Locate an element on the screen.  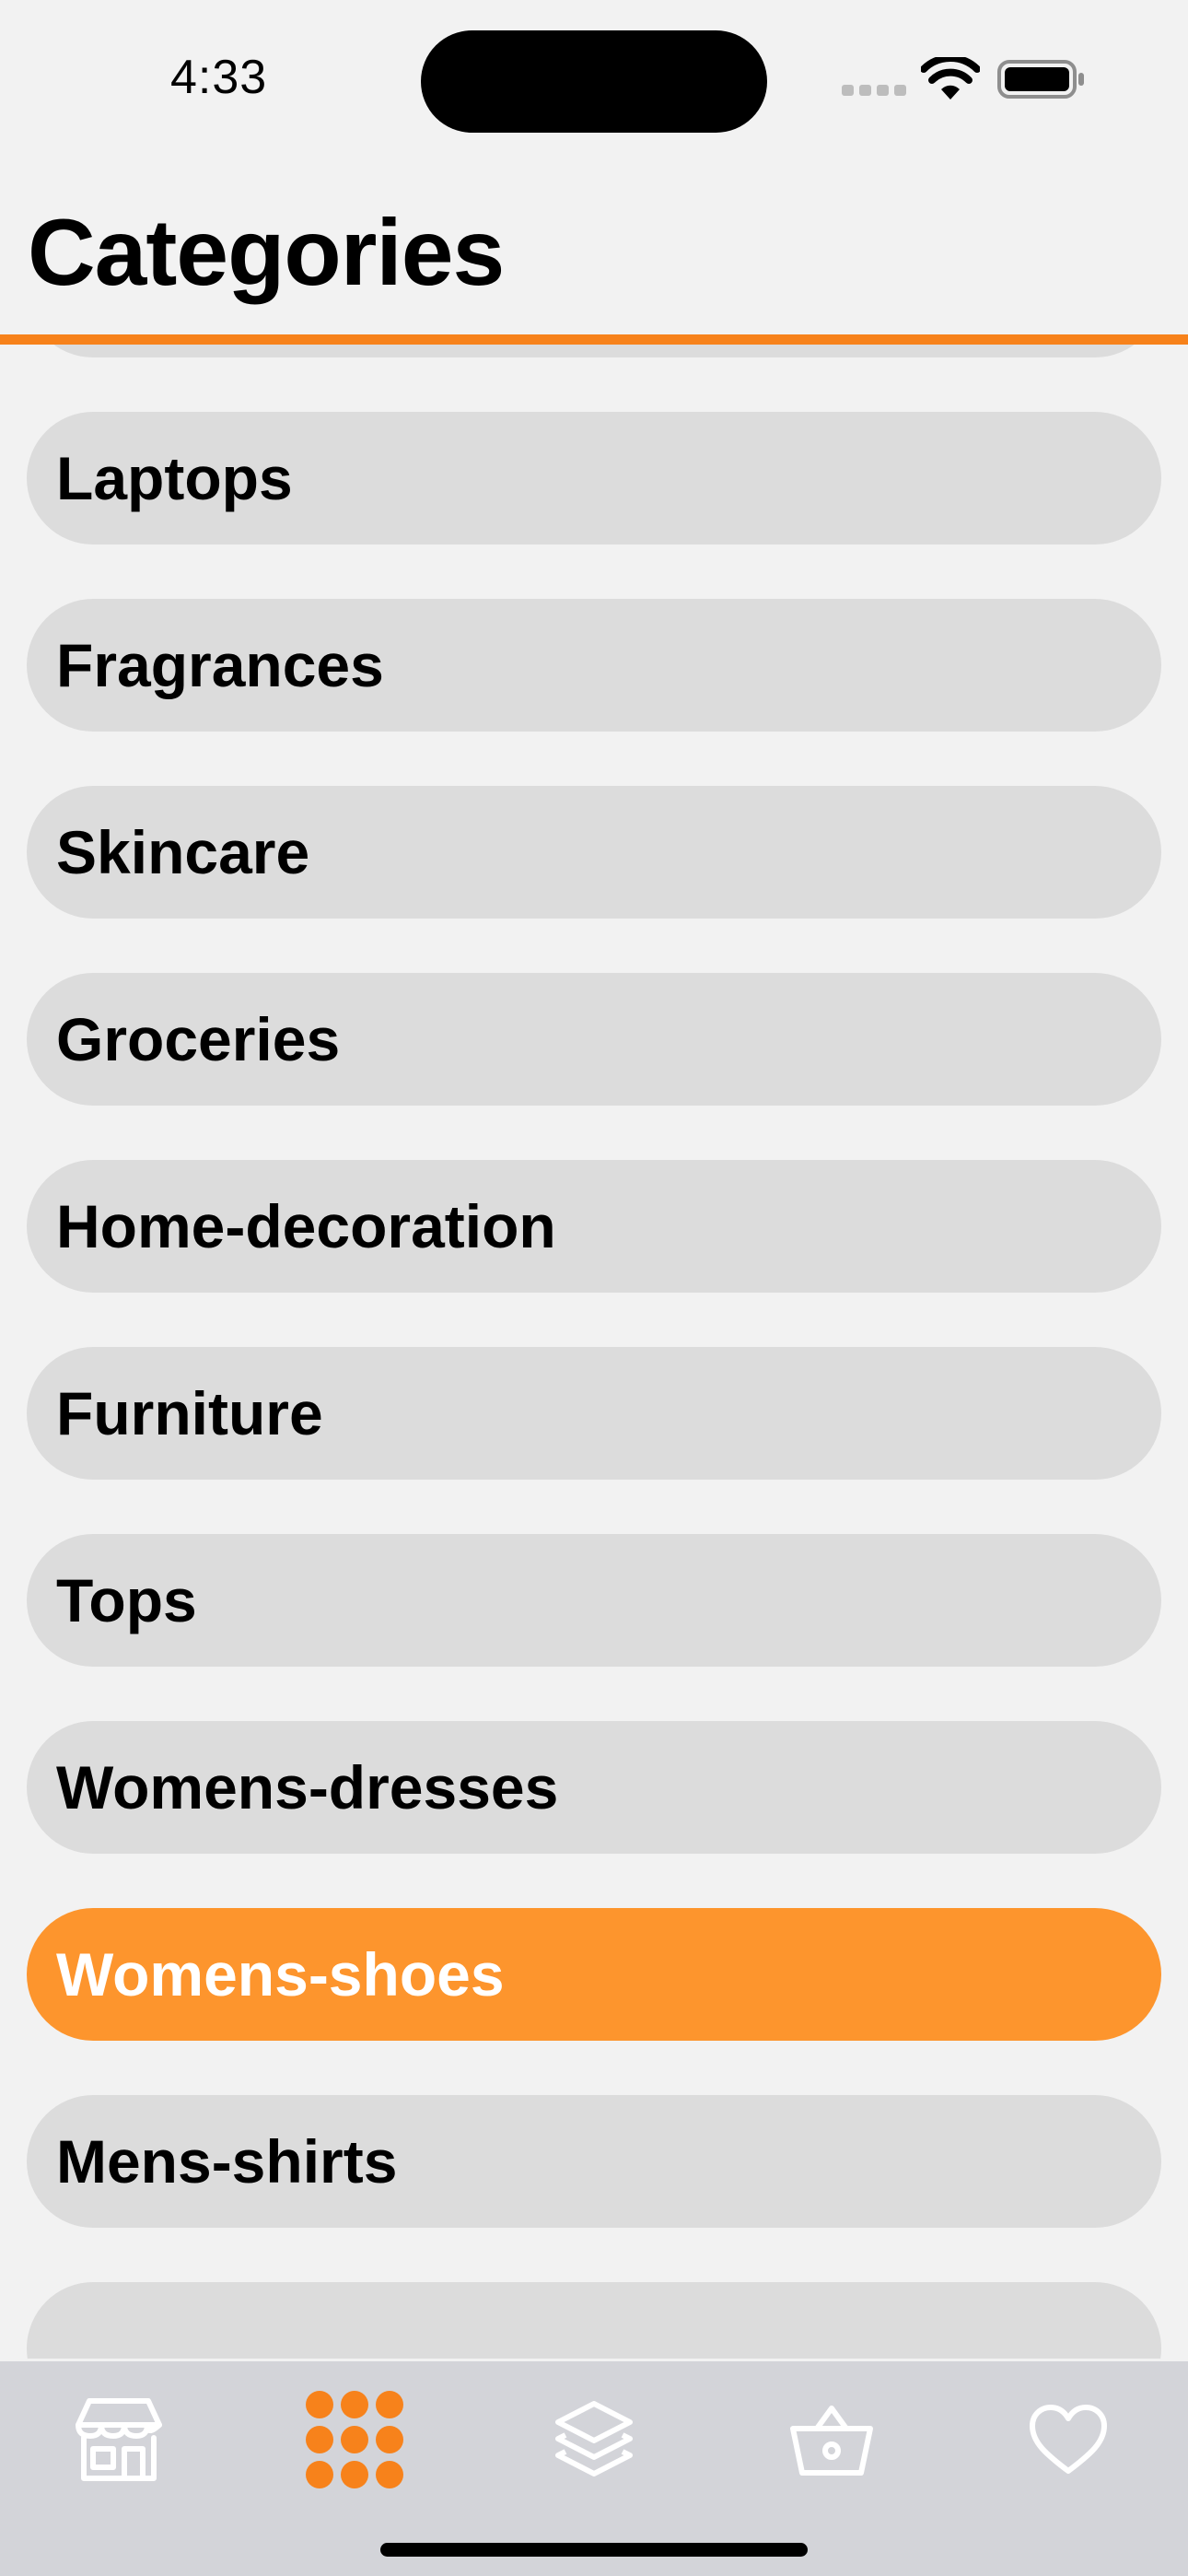
category-label: Fragrances is located at coordinates (220, 665).